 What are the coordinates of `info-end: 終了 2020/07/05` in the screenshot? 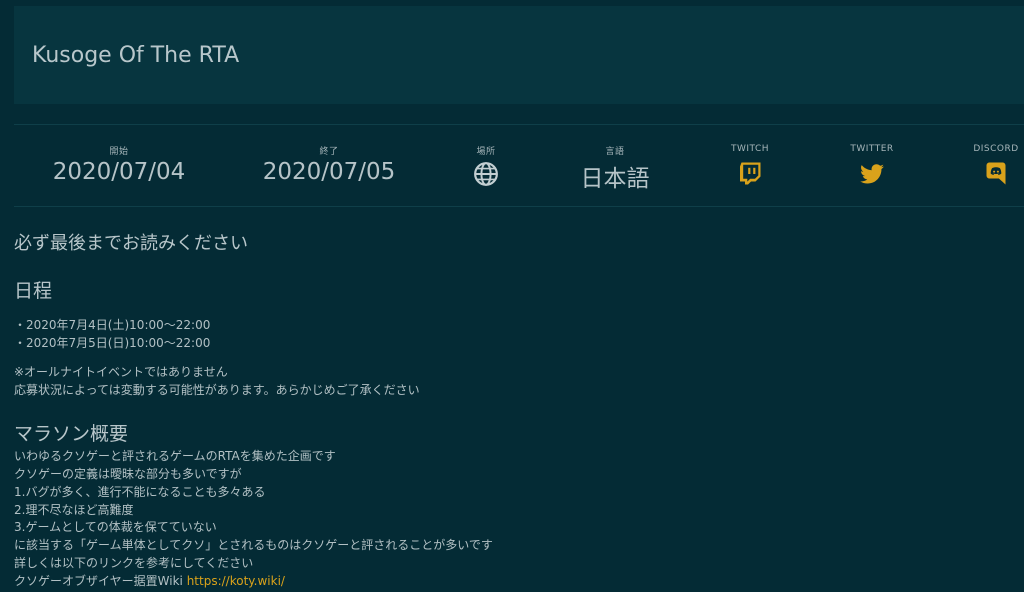 It's located at (329, 165).